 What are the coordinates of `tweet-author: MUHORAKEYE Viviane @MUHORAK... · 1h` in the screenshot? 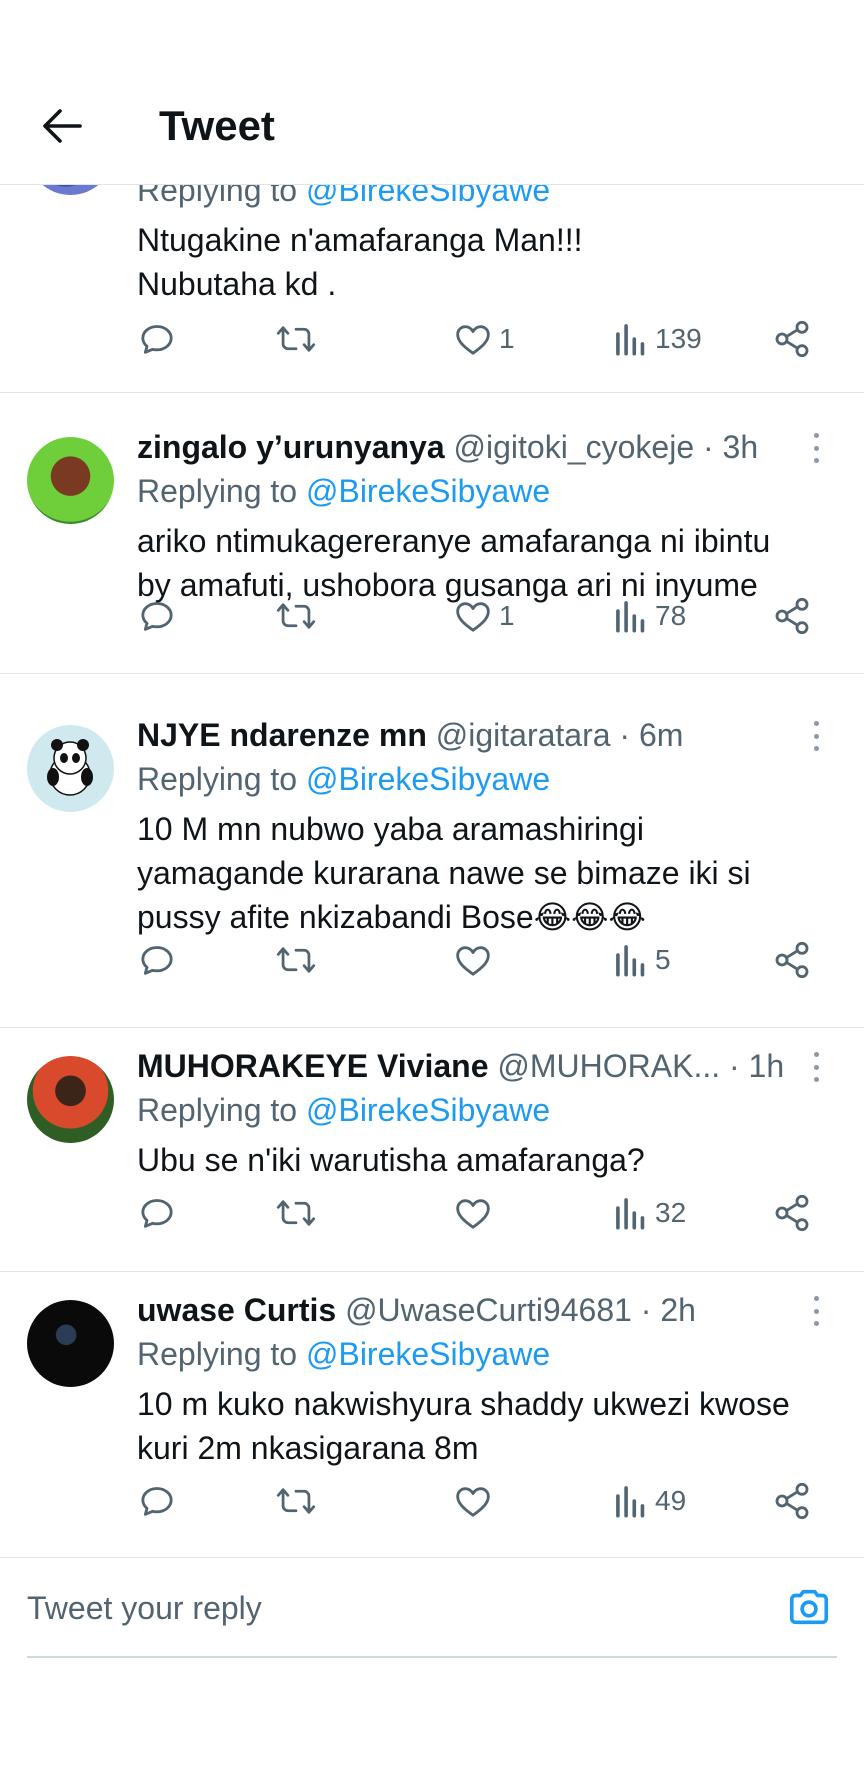 It's located at (480, 1066).